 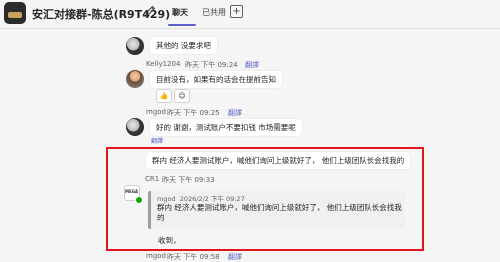 I want to click on message-text: 收到，, so click(x=169, y=240).